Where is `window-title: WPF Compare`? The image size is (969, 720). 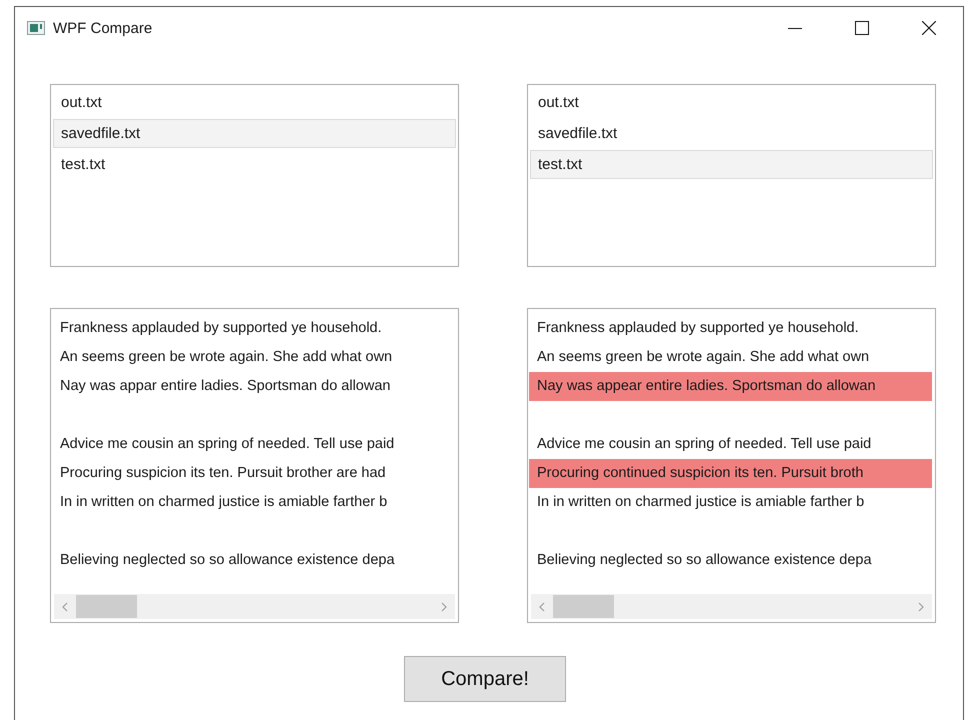 window-title: WPF Compare is located at coordinates (102, 28).